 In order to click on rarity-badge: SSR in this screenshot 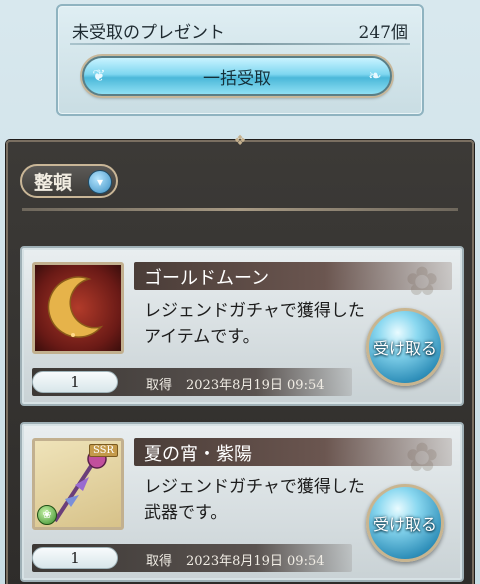, I will do `click(103, 450)`.